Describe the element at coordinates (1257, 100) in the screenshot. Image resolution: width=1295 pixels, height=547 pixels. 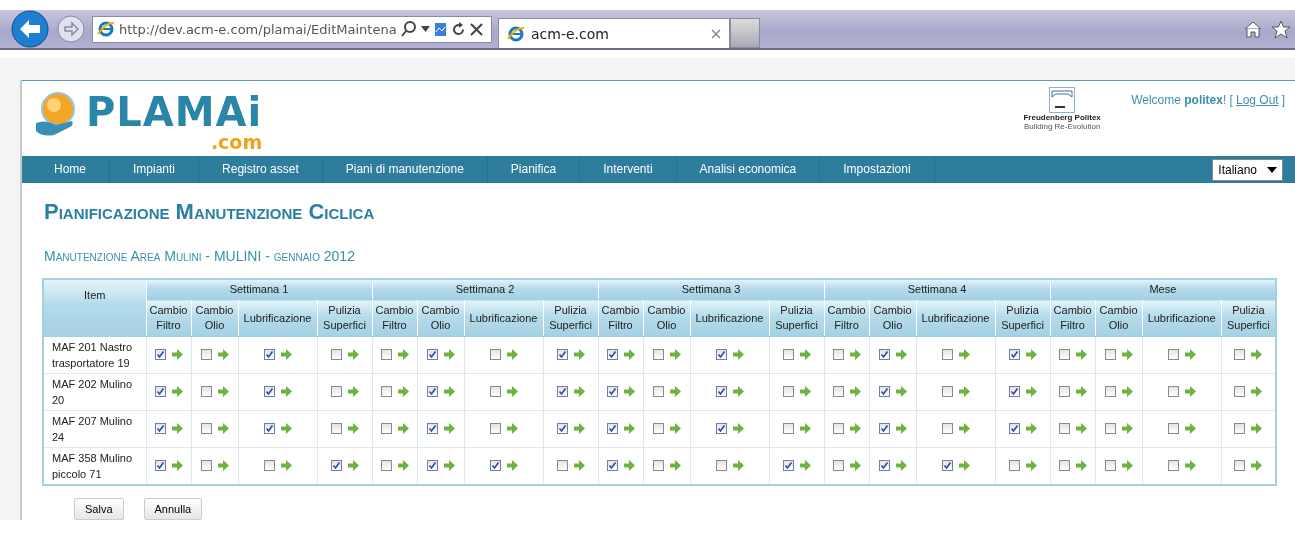
I see `logout-link: Log Out` at that location.